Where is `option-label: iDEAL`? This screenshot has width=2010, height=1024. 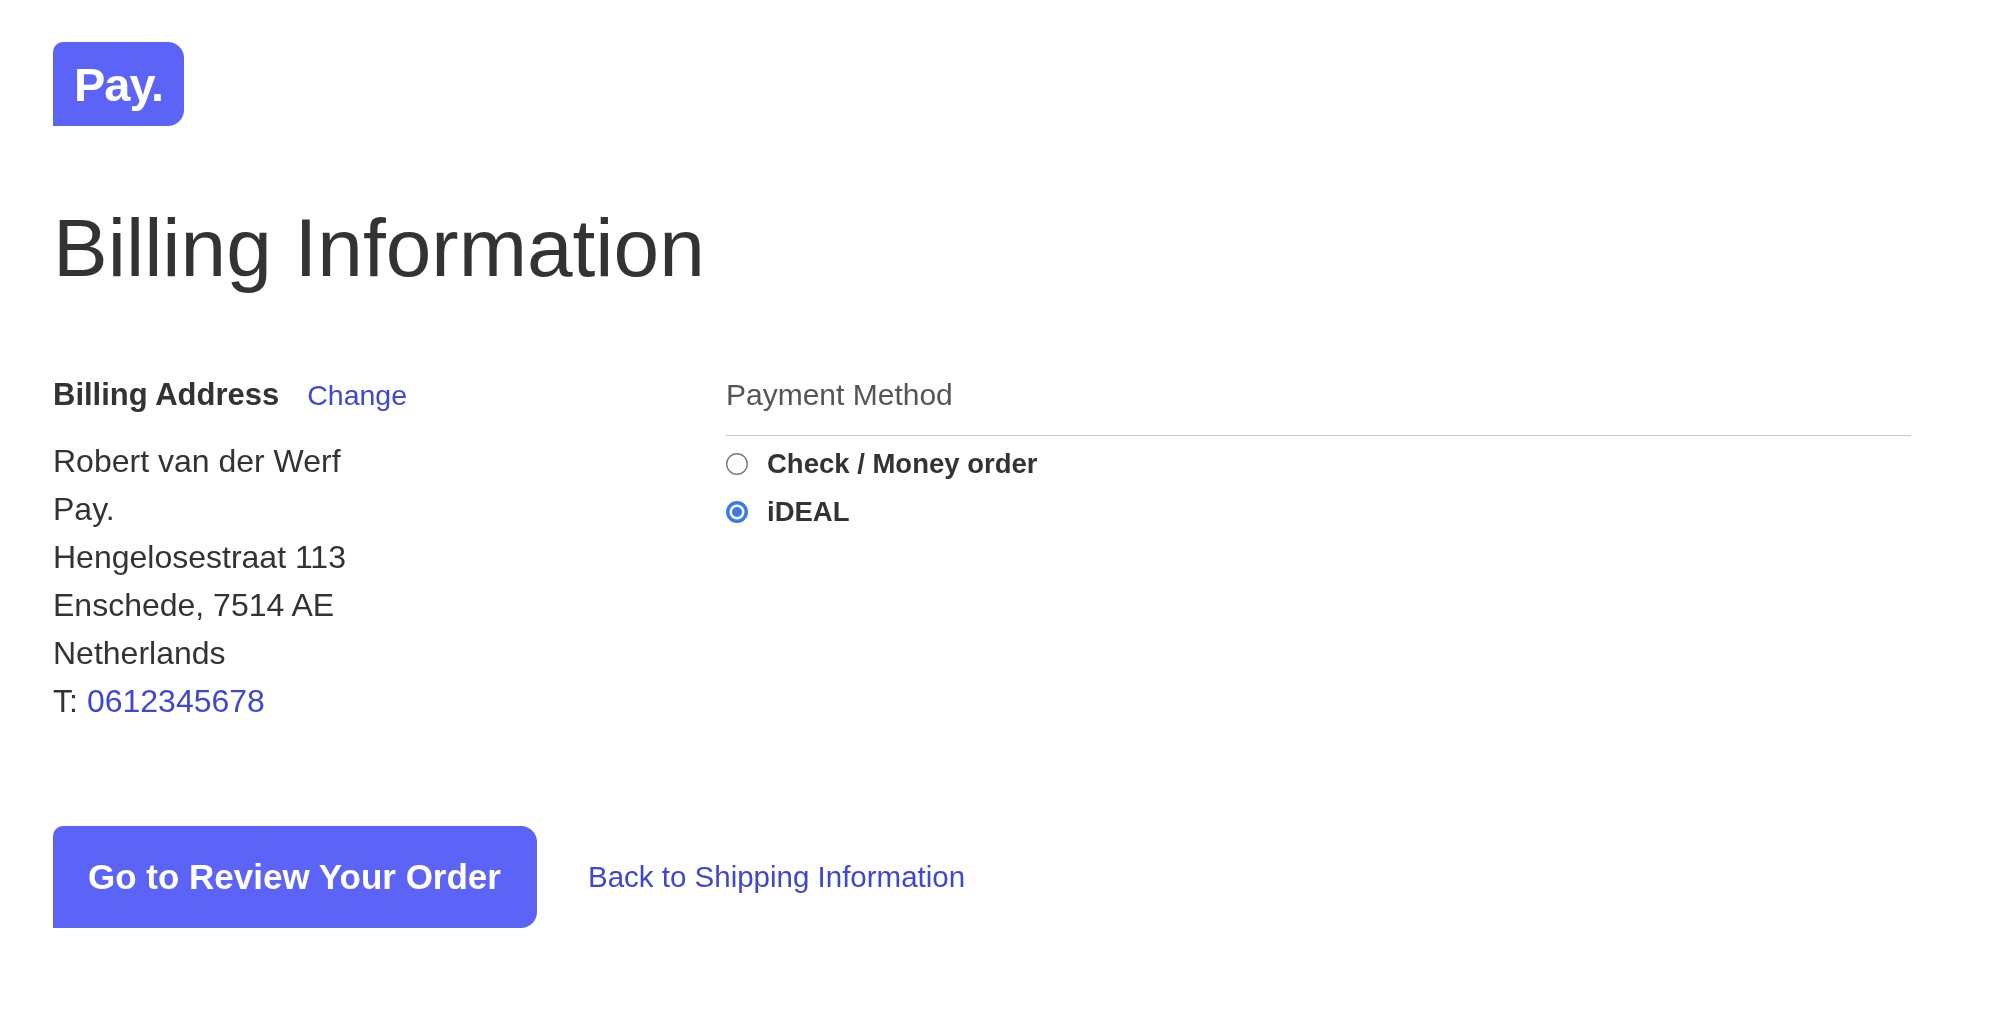 option-label: iDEAL is located at coordinates (808, 512).